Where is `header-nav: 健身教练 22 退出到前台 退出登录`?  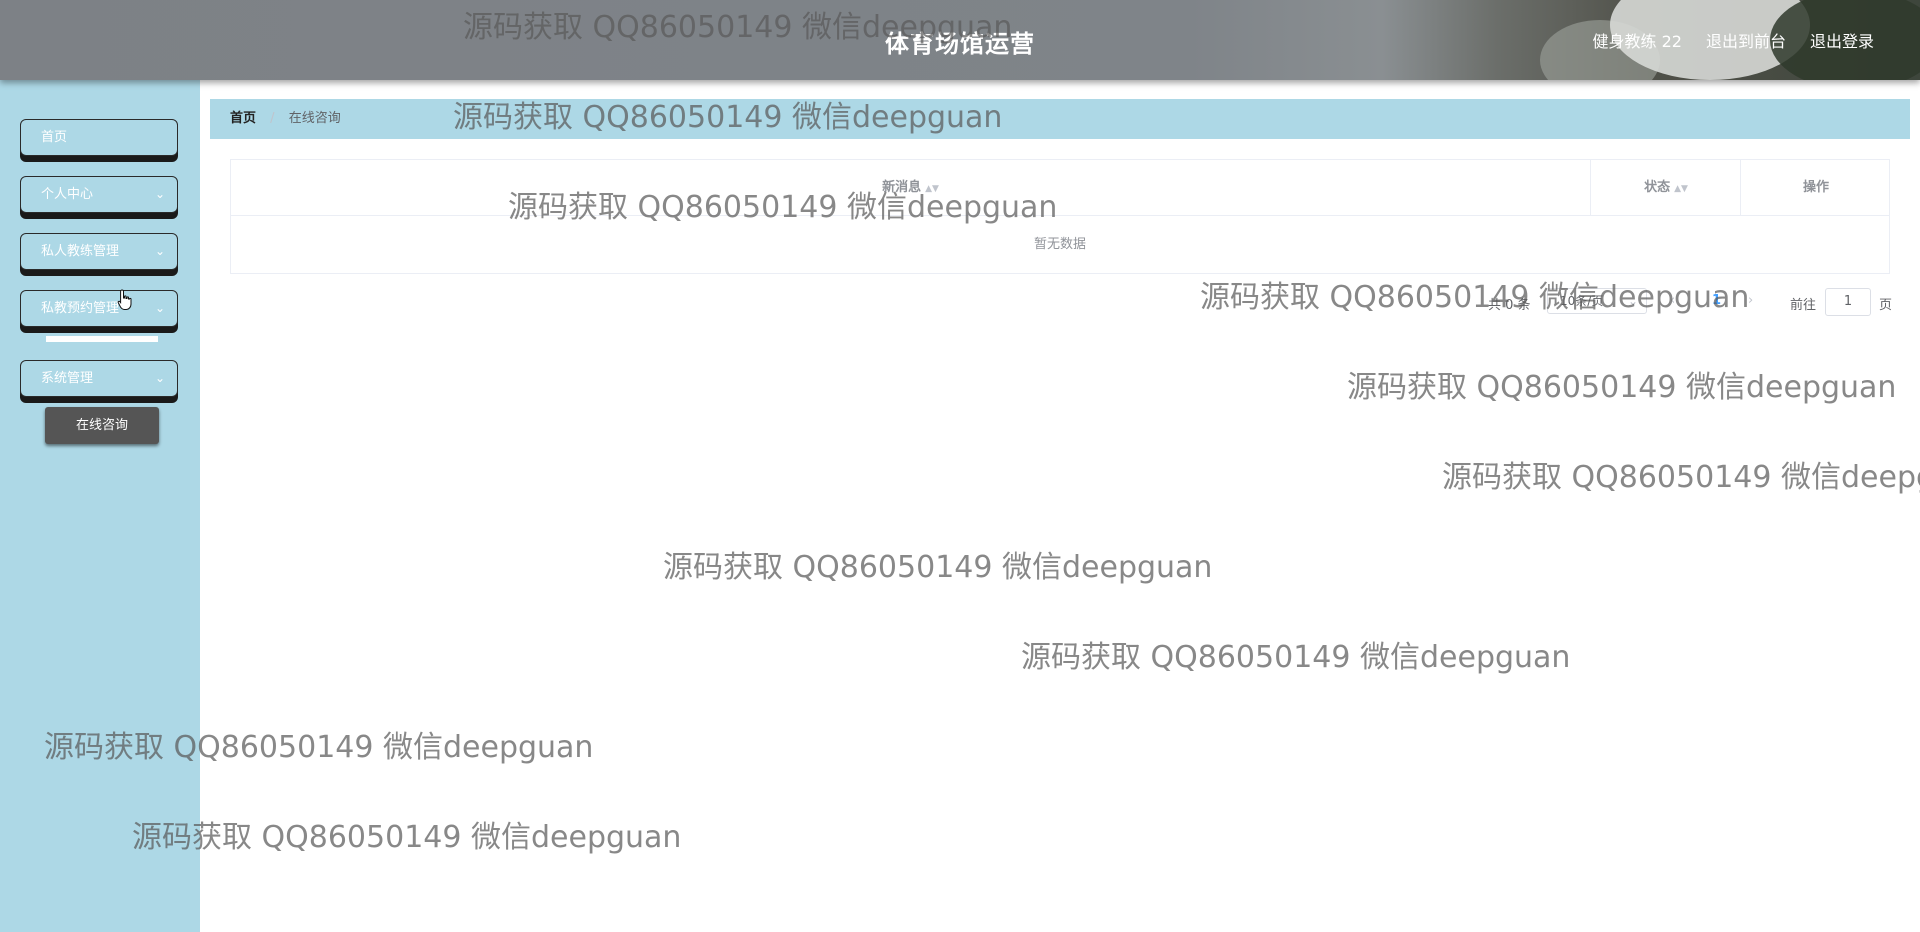 header-nav: 健身教练 22 退出到前台 退出登录 is located at coordinates (1733, 40).